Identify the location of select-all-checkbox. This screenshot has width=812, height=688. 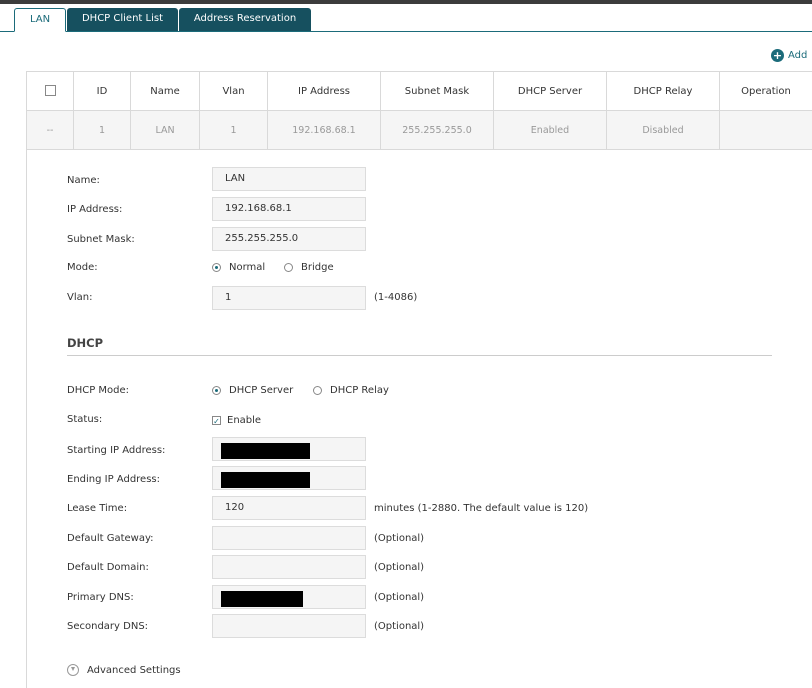
(50, 91).